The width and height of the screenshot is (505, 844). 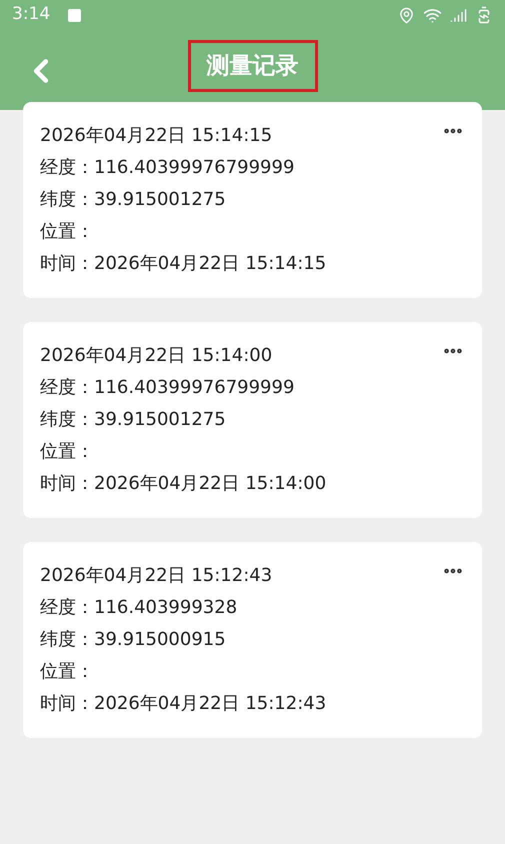 What do you see at coordinates (31, 14) in the screenshot?
I see `status-time: 3:14` at bounding box center [31, 14].